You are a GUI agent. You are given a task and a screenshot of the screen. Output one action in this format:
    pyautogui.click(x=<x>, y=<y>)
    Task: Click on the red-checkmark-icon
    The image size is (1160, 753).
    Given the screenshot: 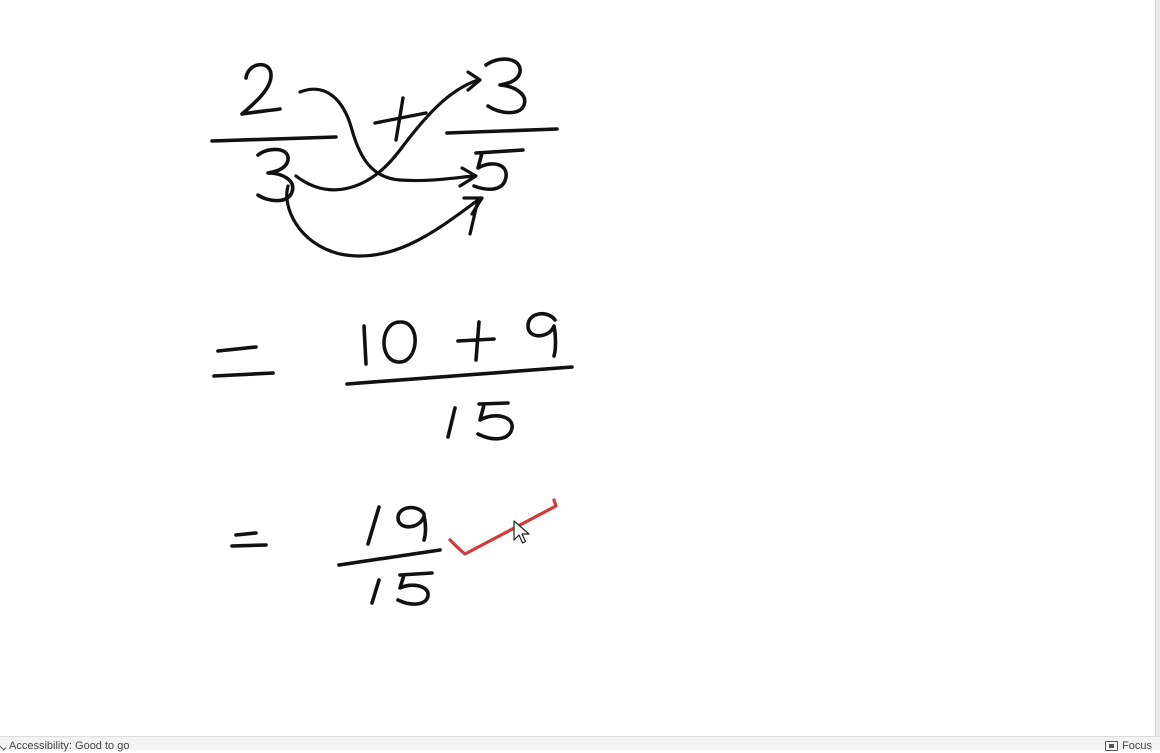 What is the action you would take?
    pyautogui.click(x=503, y=527)
    